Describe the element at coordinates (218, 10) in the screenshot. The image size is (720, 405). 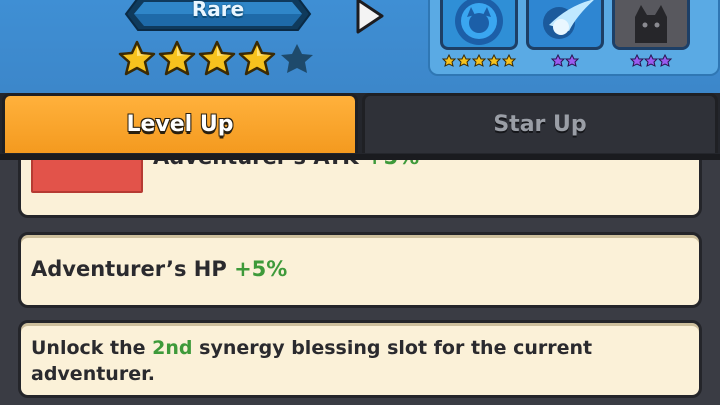
I see `rarity-label: Rare` at that location.